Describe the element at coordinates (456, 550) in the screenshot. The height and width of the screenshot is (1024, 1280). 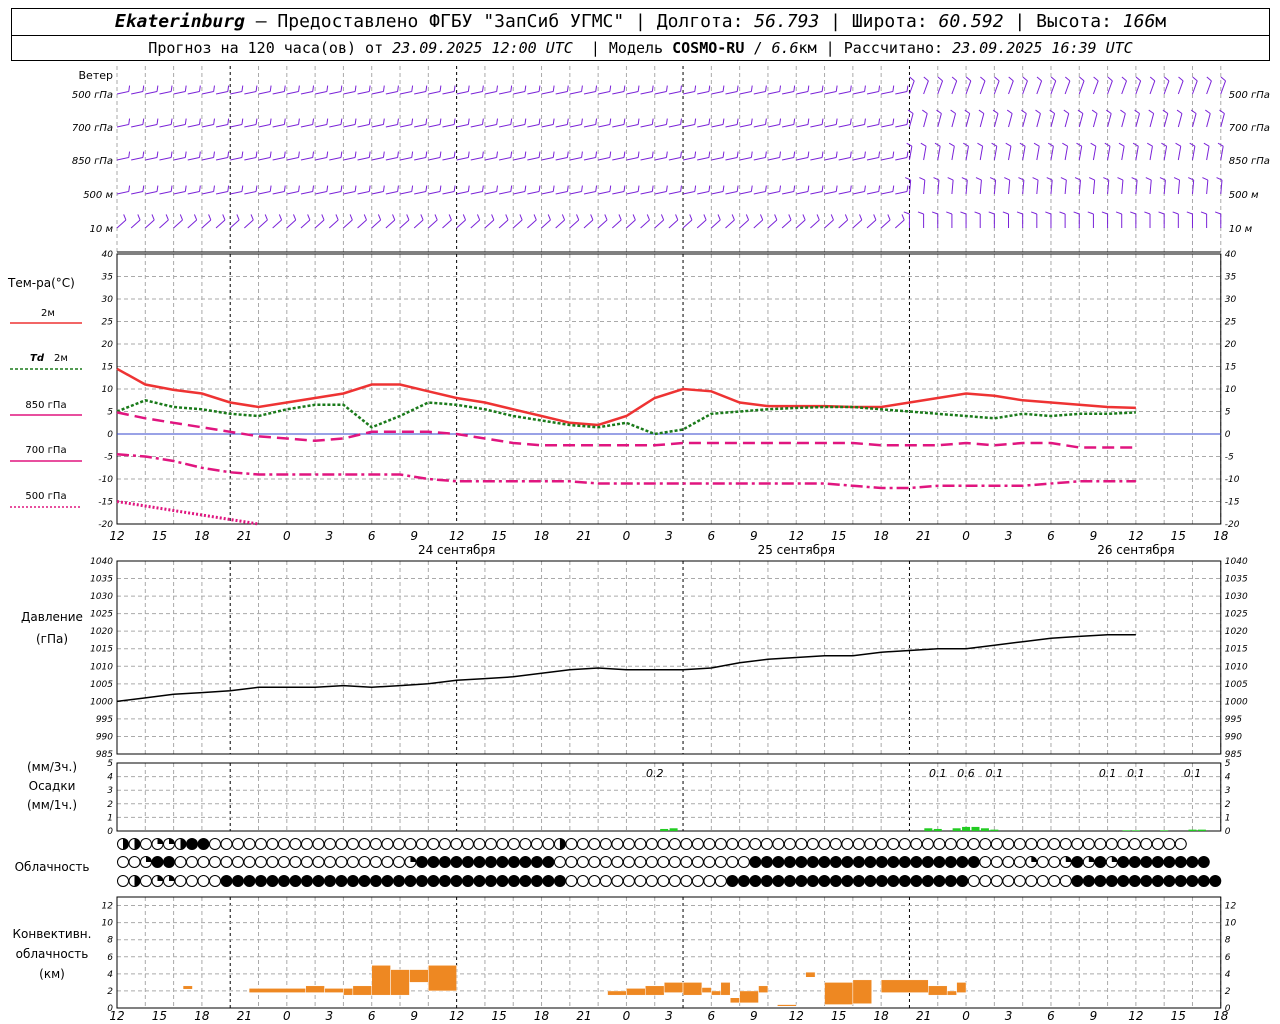
I see `day-label: 24 сентября` at that location.